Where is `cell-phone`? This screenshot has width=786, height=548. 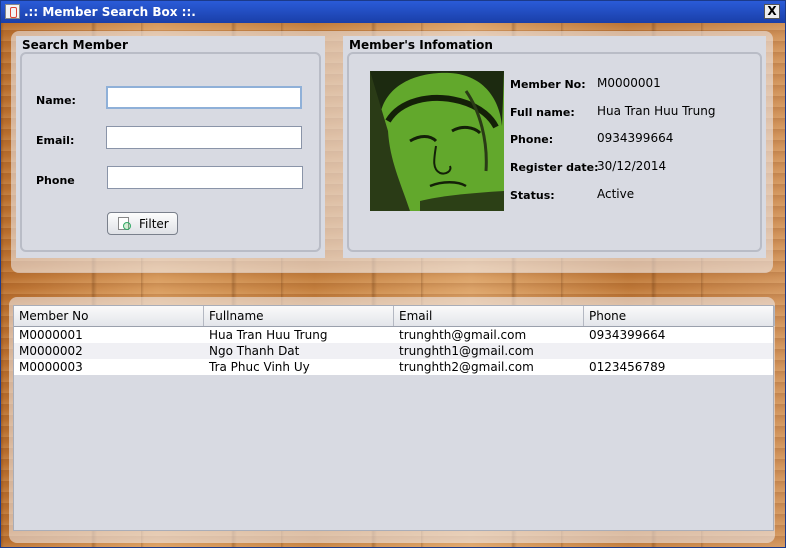 cell-phone is located at coordinates (586, 351).